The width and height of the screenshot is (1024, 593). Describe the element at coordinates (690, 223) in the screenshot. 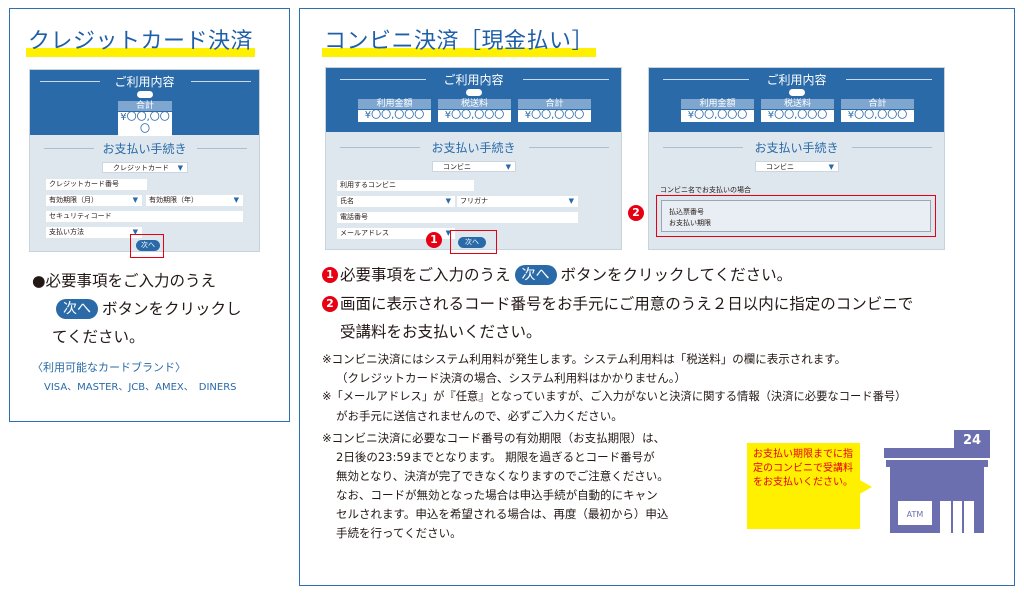

I see `payment-deadline-label: お支払い期限` at that location.